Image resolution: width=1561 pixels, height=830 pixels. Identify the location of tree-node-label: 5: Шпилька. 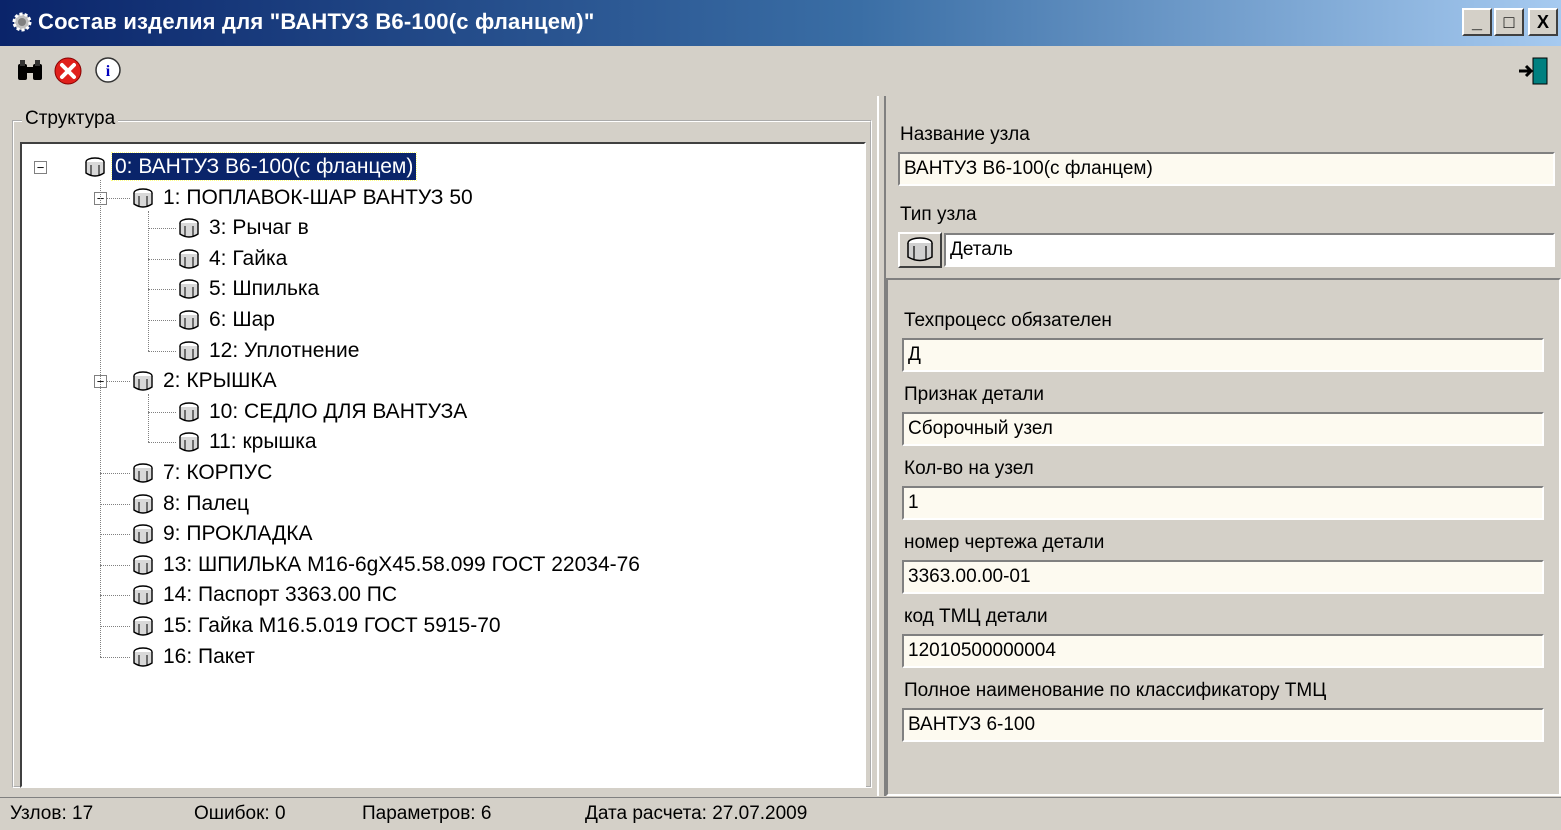
(264, 289).